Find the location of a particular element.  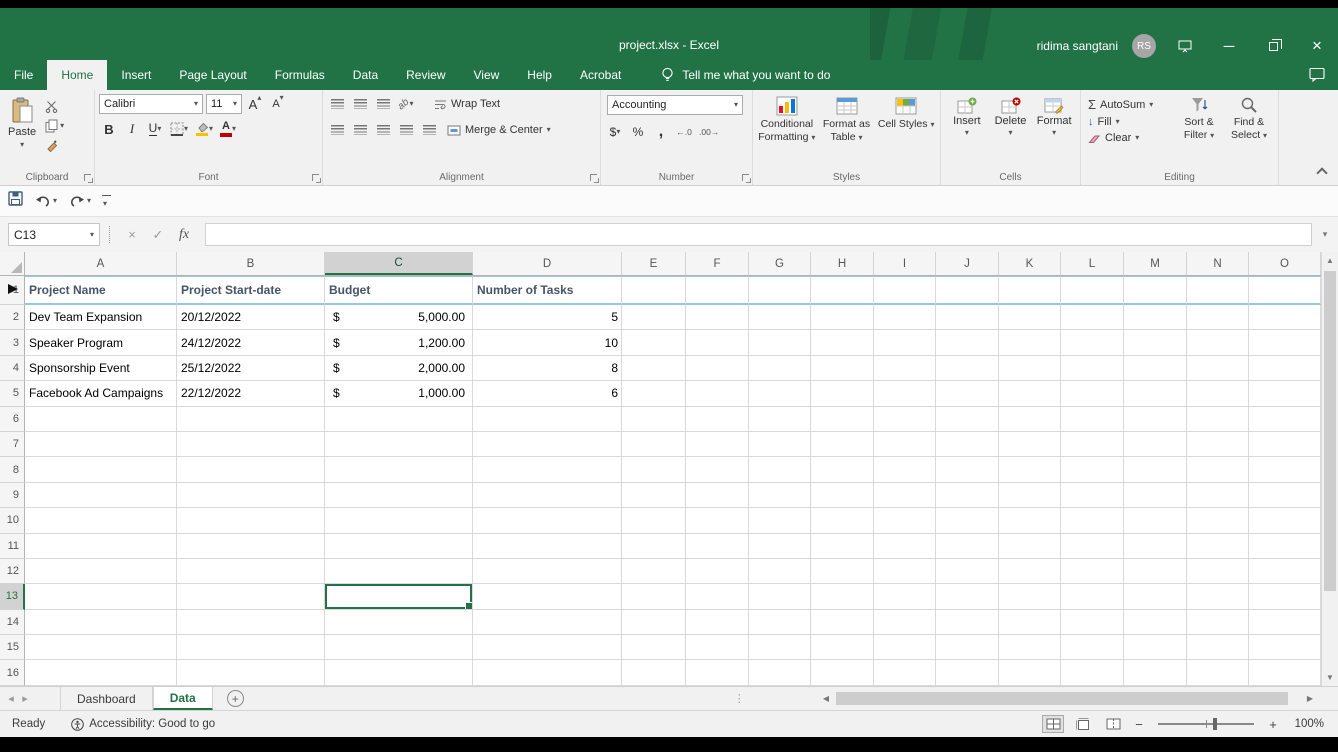

avatar: RS is located at coordinates (1144, 46).